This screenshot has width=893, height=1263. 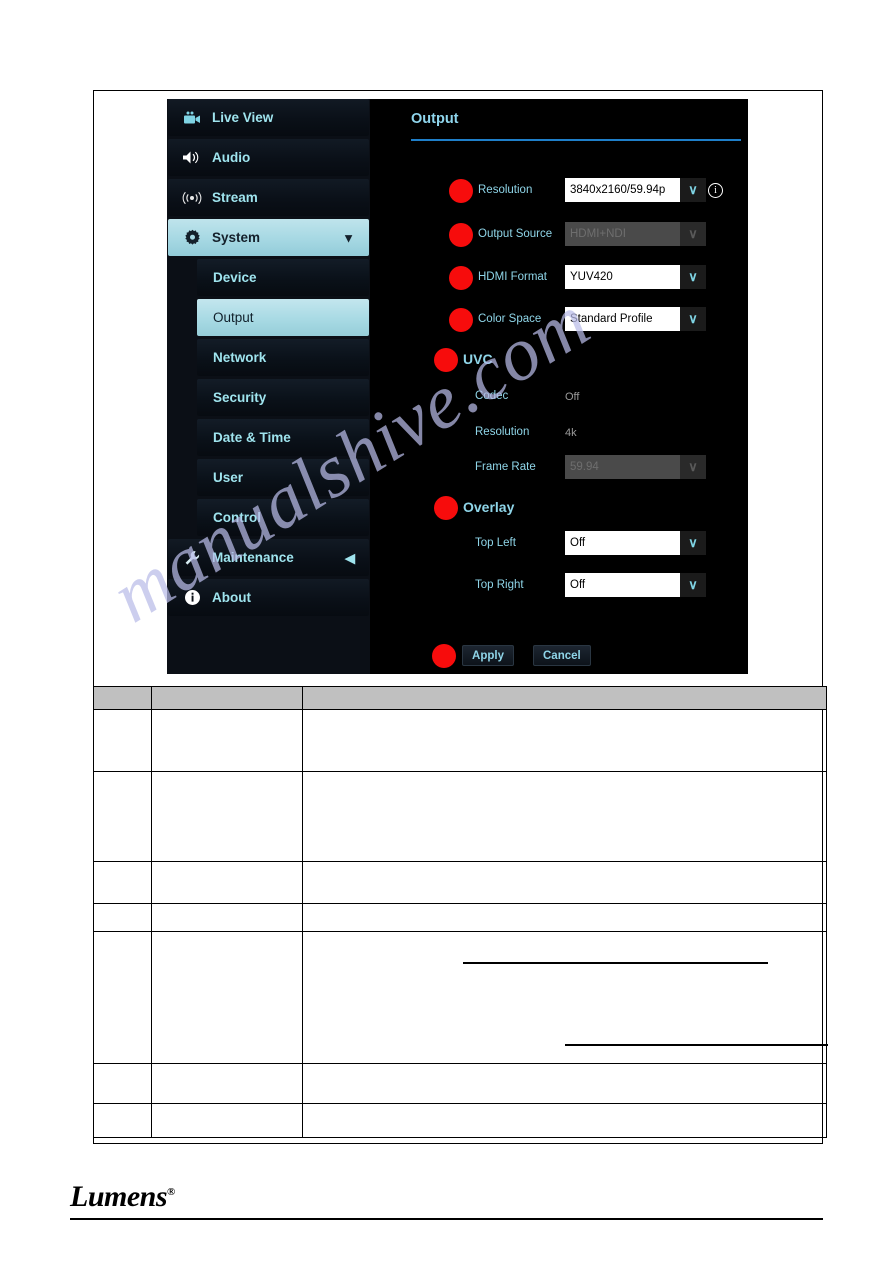 What do you see at coordinates (622, 234) in the screenshot?
I see `output-source-value: HDMI+NDI` at bounding box center [622, 234].